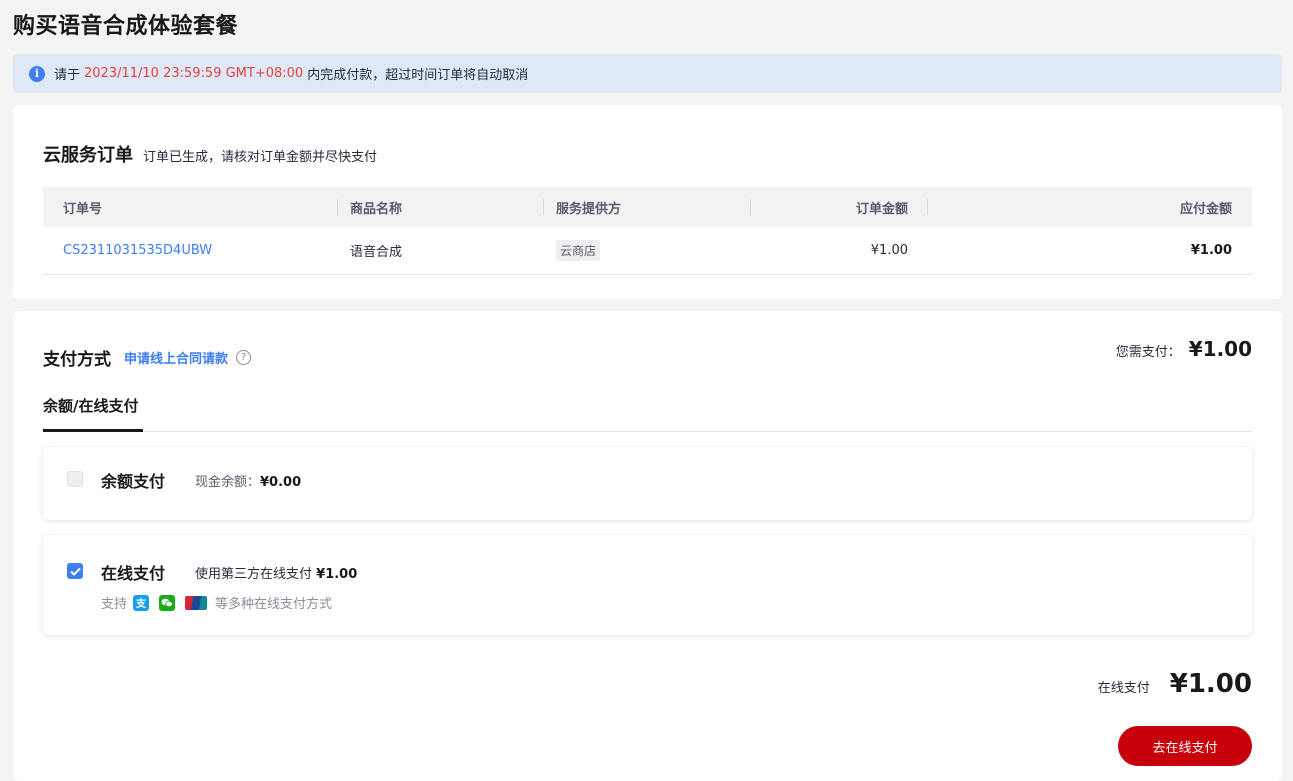 This screenshot has width=1293, height=781. Describe the element at coordinates (1220, 349) in the screenshot. I see `need-pay-amount: ¥1.00` at that location.